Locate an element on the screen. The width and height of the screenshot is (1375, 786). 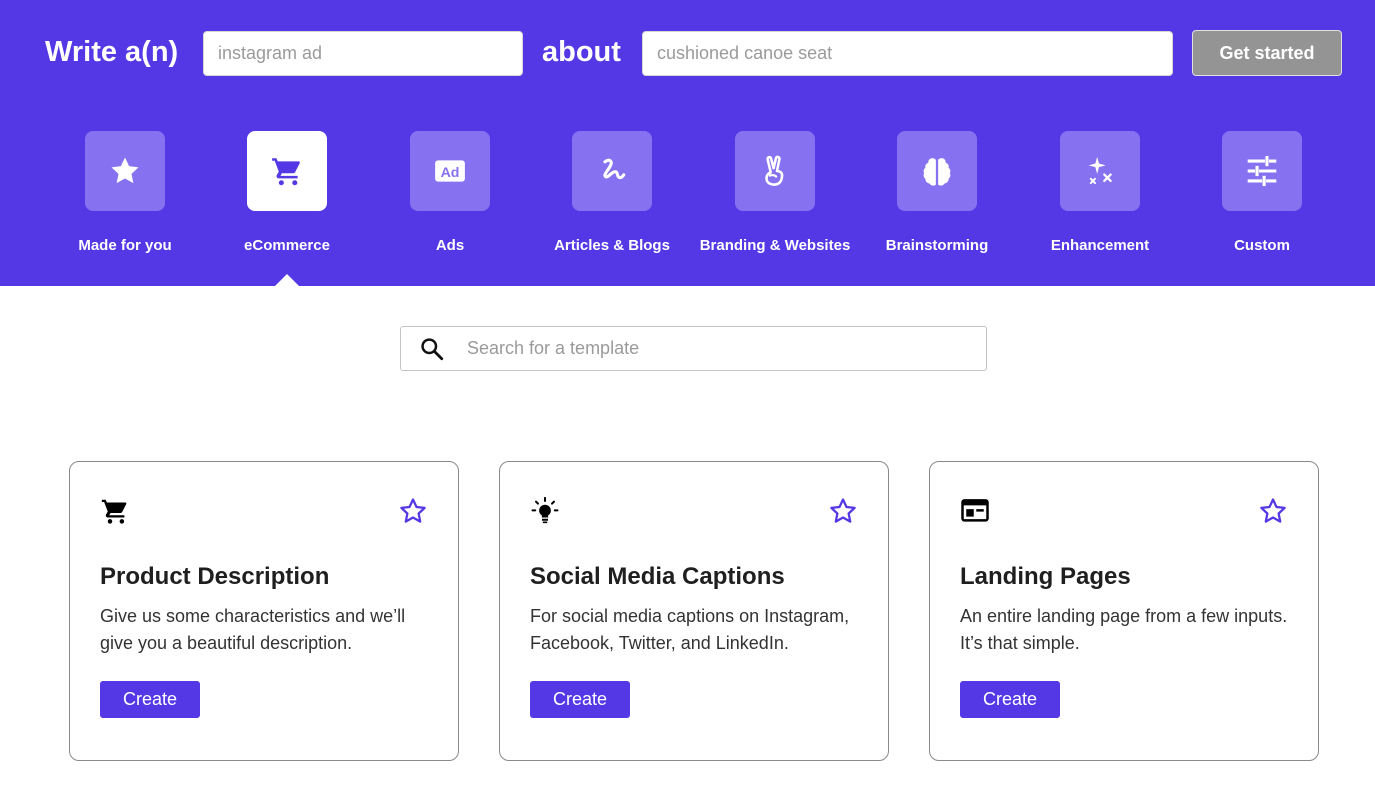
card-title: Landing Pages is located at coordinates (1045, 576).